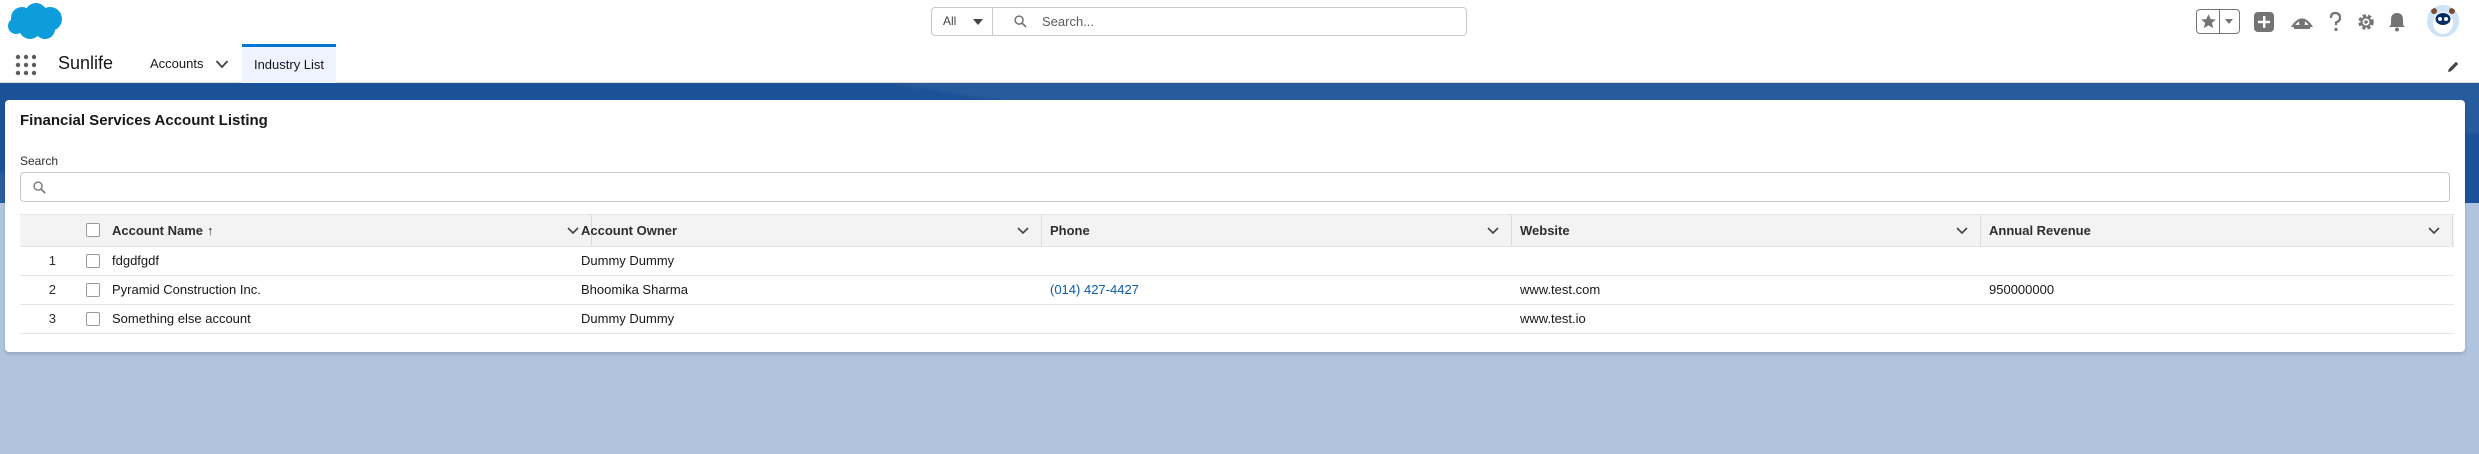 This screenshot has width=2479, height=454. Describe the element at coordinates (36, 22) in the screenshot. I see `salesforce-logo-icon` at that location.